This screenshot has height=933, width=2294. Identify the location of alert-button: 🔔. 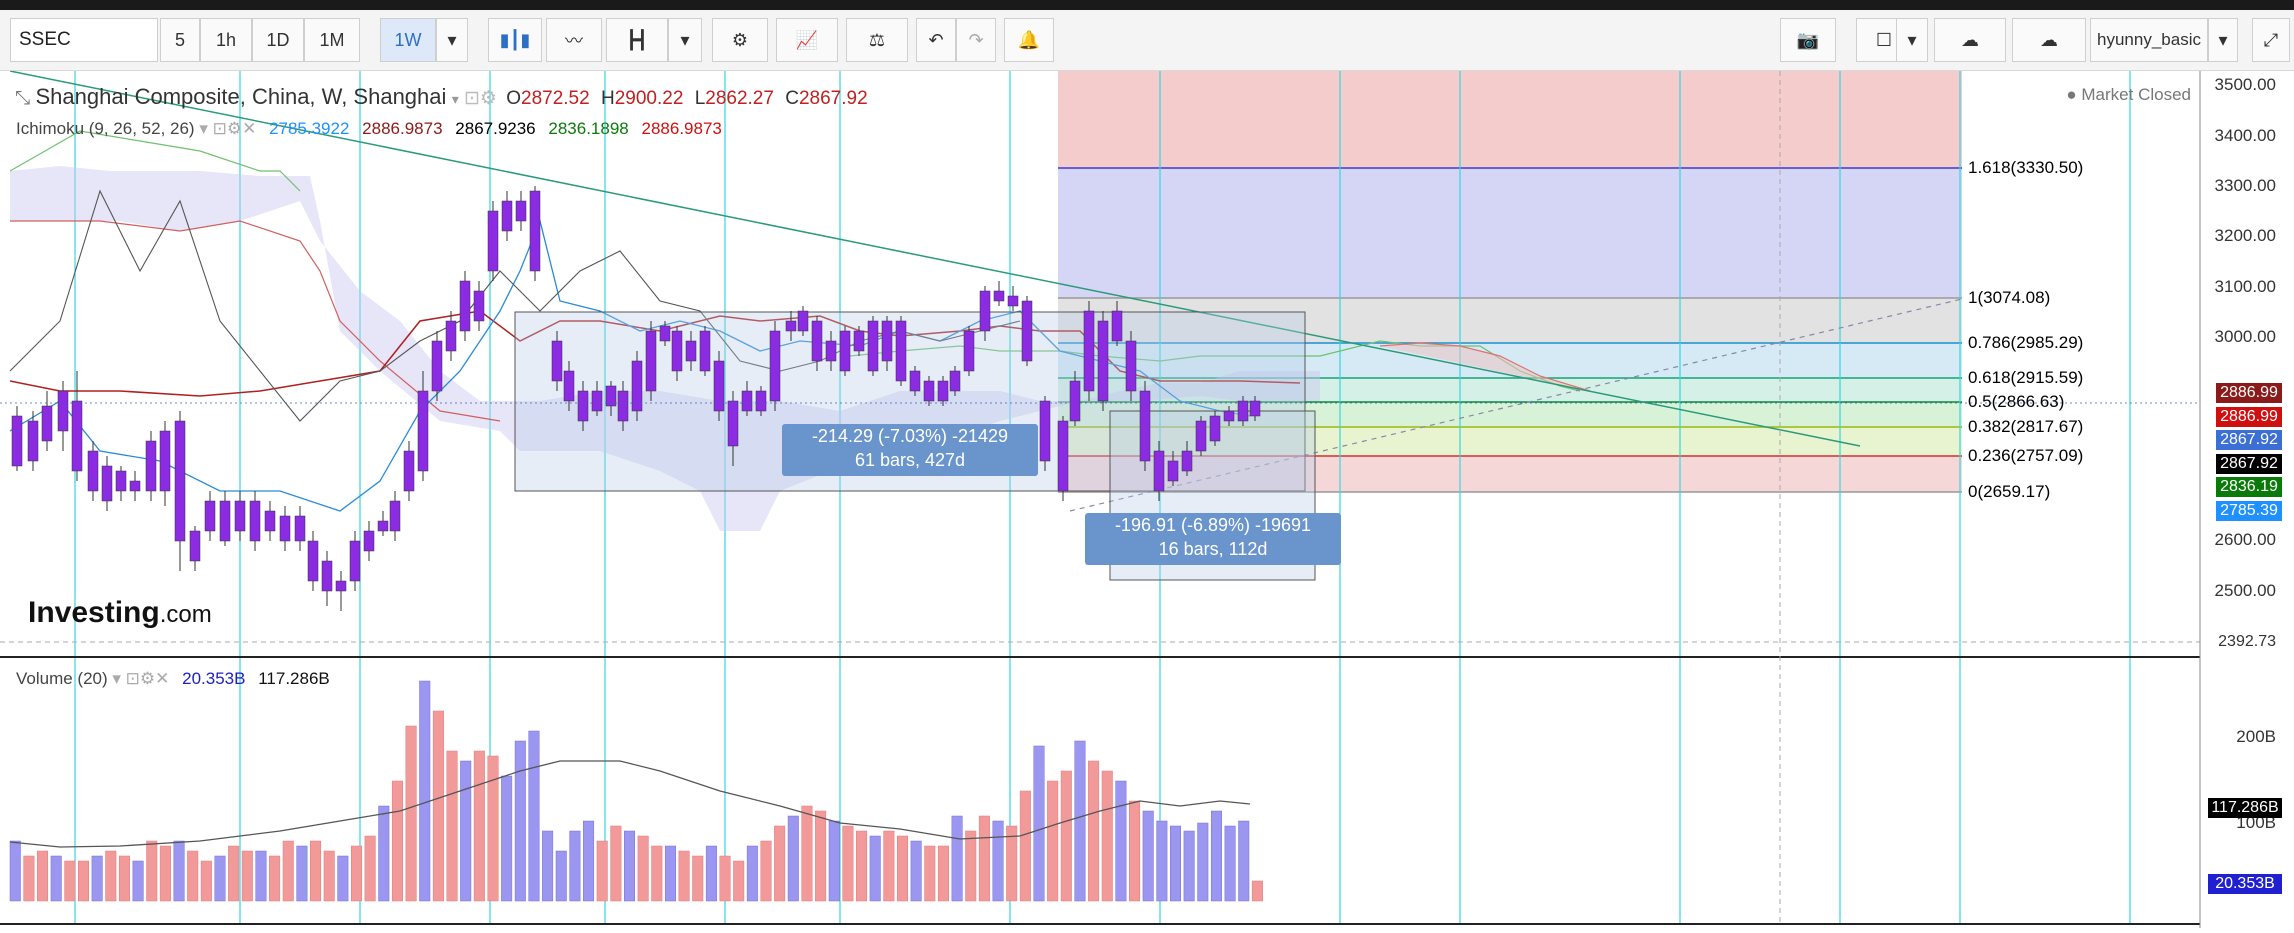
(1029, 40).